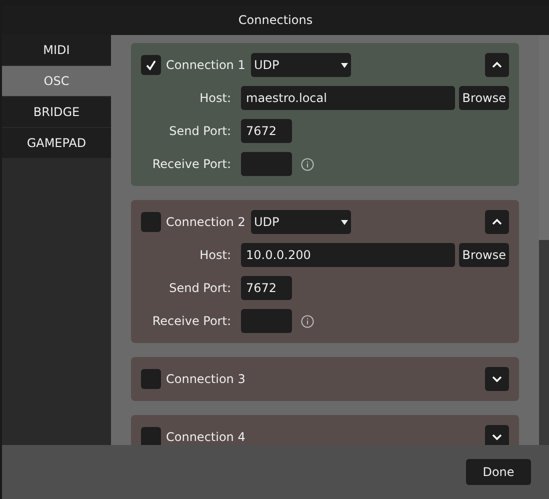  What do you see at coordinates (348, 98) in the screenshot?
I see `host-field: maestro.local` at bounding box center [348, 98].